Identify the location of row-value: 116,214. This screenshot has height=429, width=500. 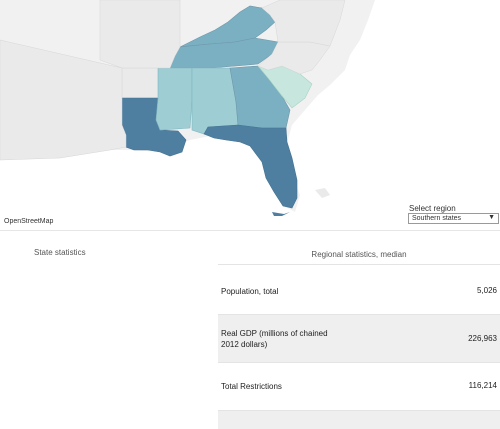
(482, 385).